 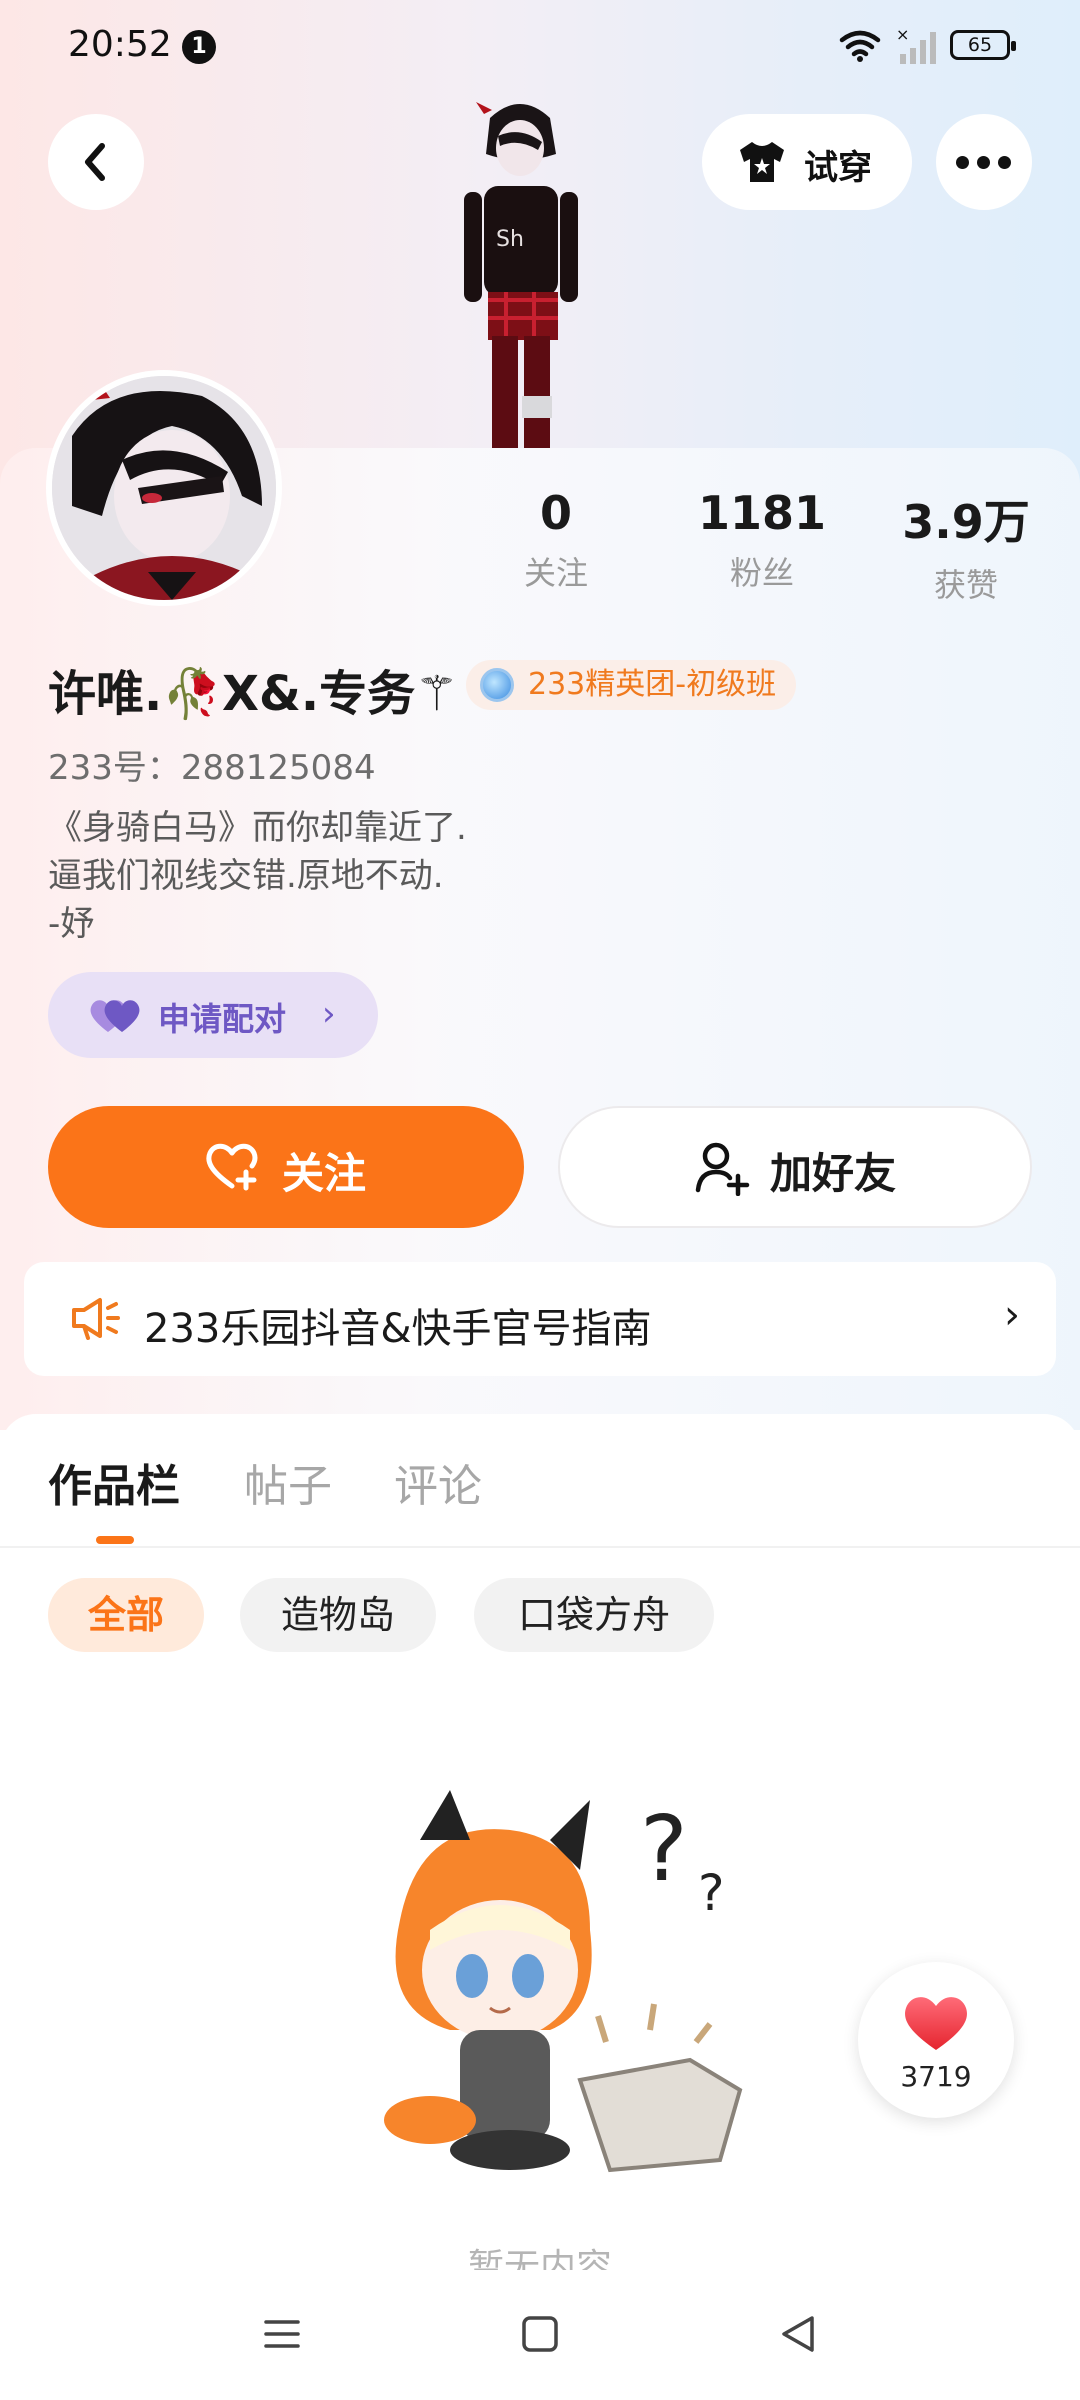 I want to click on empty-state-illustration: ? ?, so click(x=563, y=1981).